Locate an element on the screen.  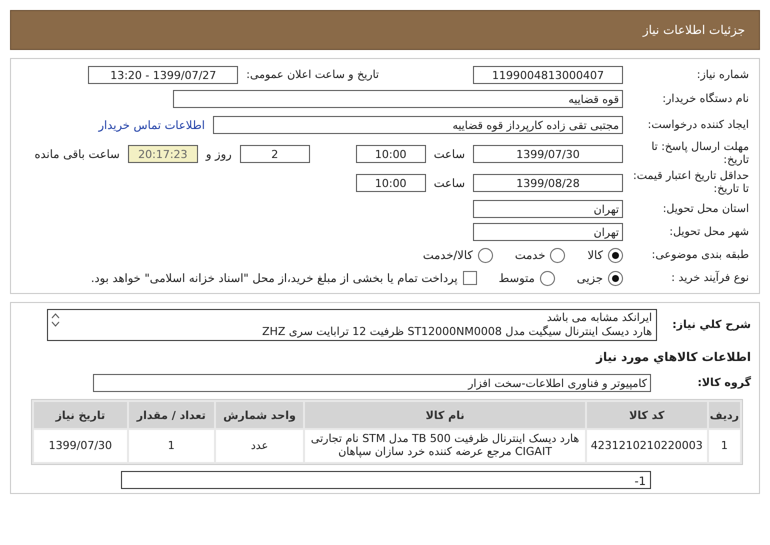
scroll-arrows-icon is located at coordinates (55, 320).